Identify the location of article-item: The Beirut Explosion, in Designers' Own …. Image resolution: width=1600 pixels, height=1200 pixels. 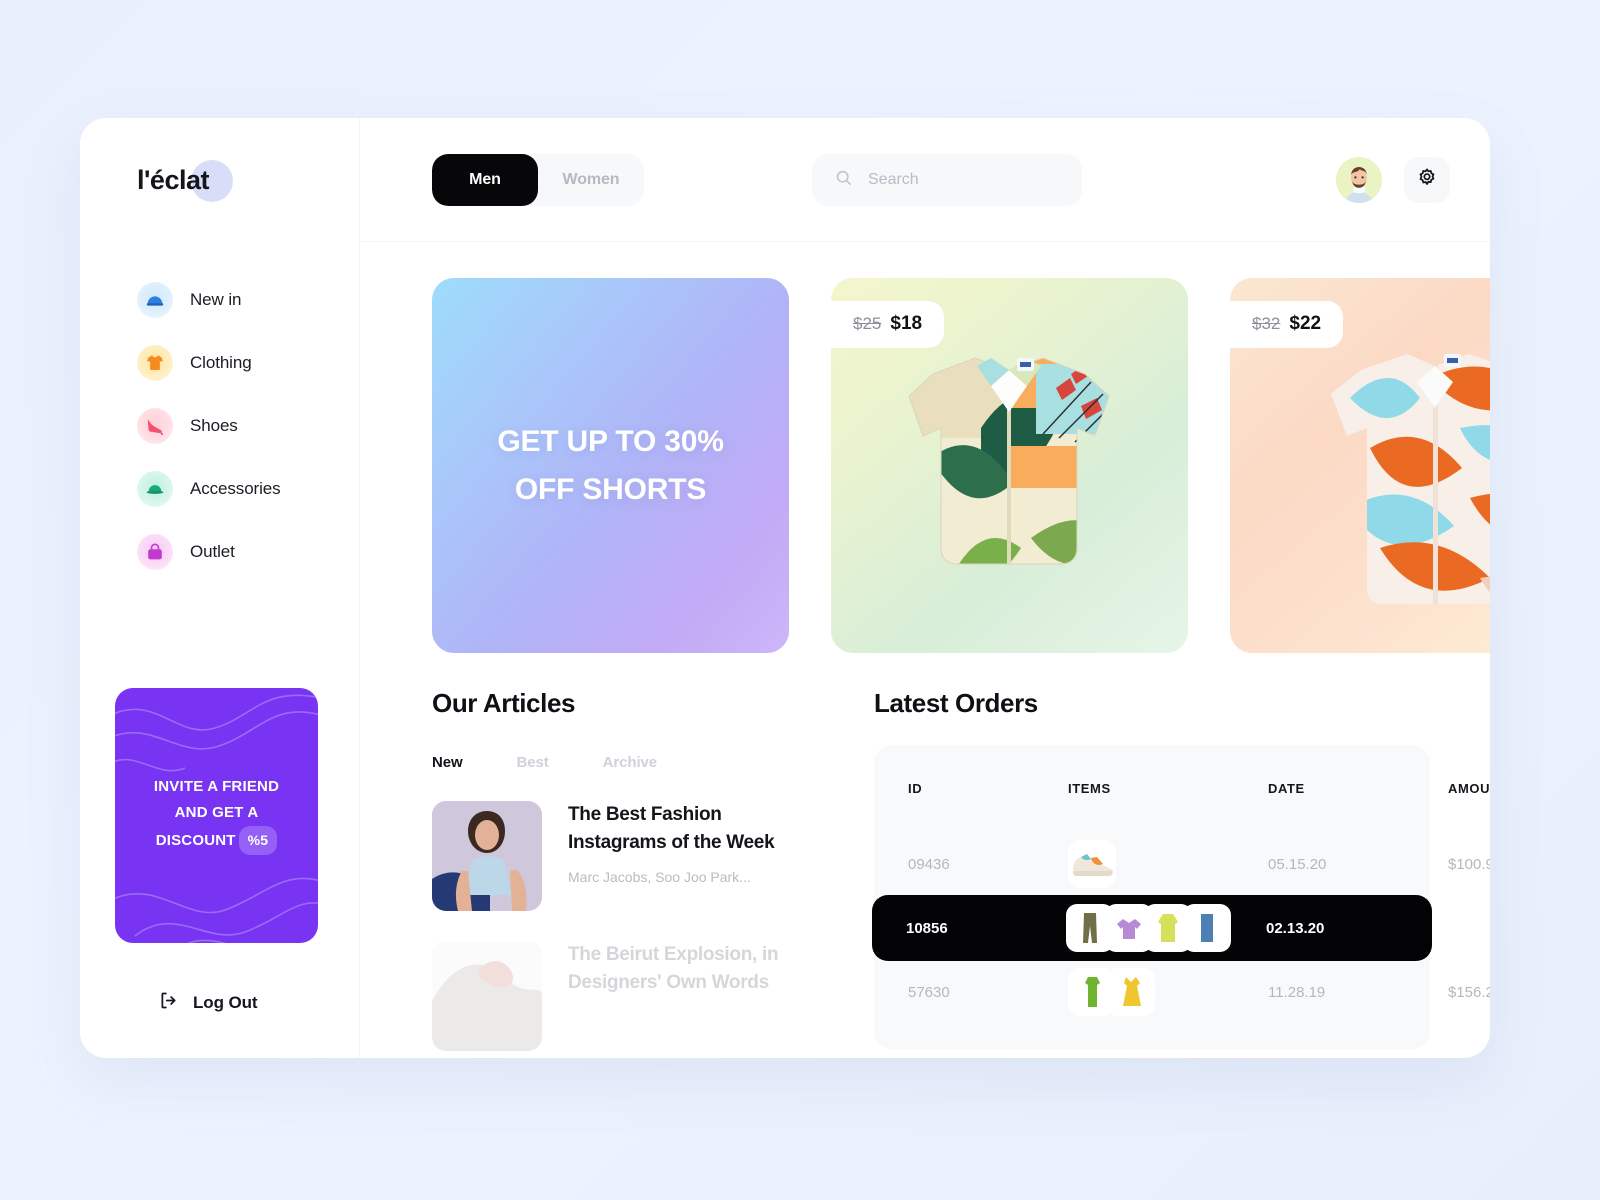
(632, 996).